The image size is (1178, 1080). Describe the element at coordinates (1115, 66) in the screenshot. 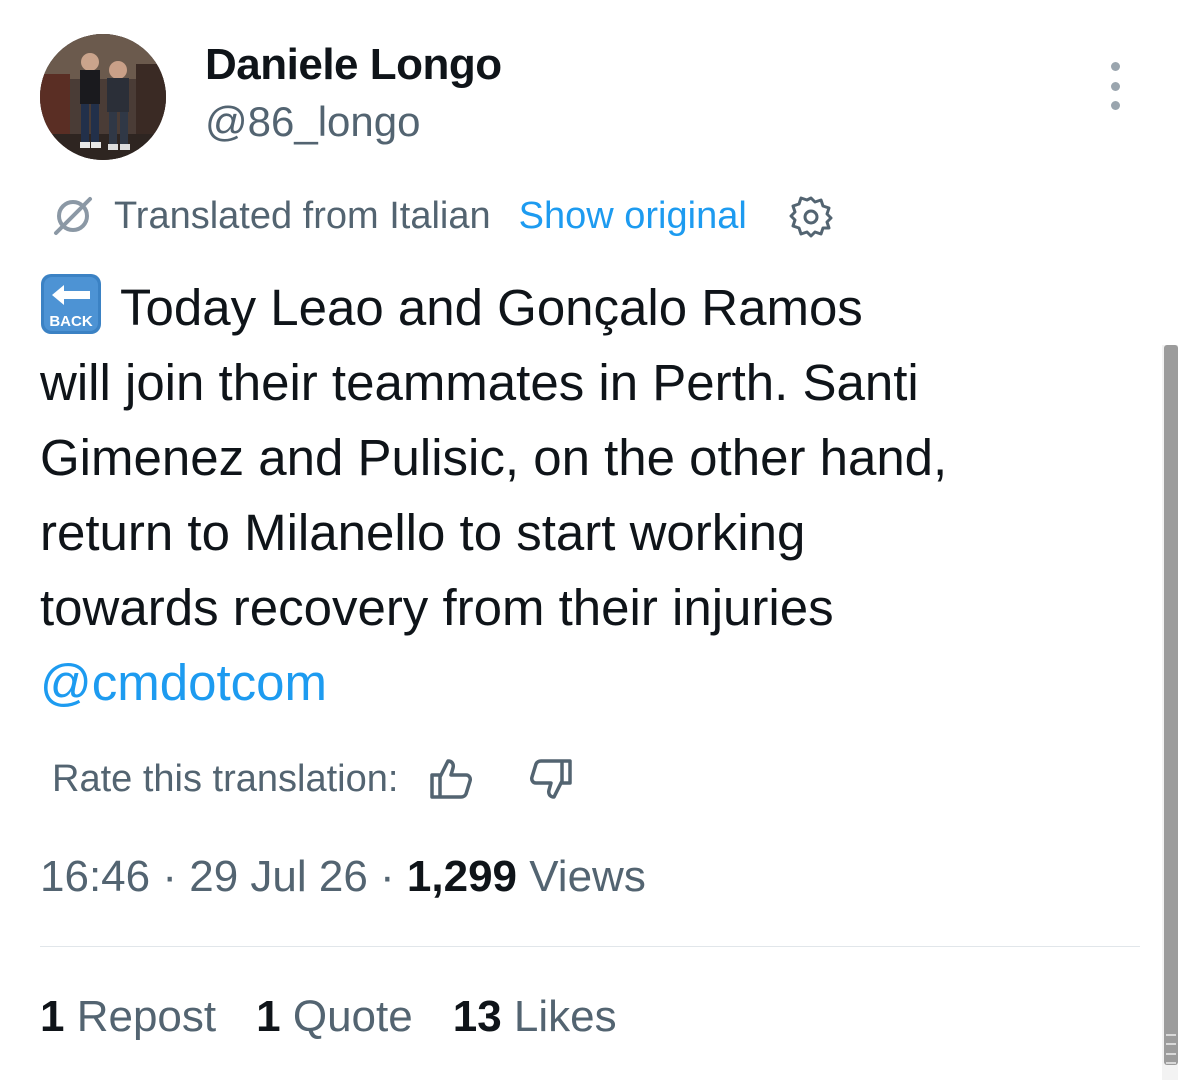

I see `more-vertical-icon` at that location.